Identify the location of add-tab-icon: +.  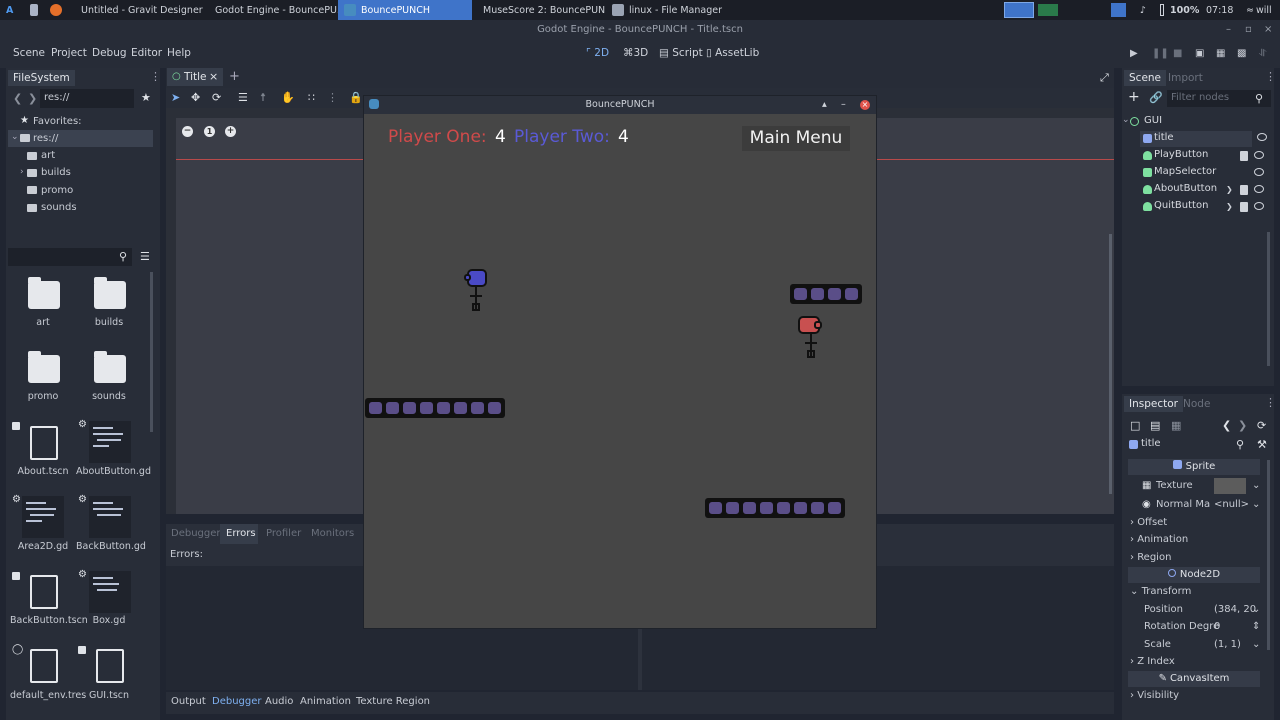
(234, 76).